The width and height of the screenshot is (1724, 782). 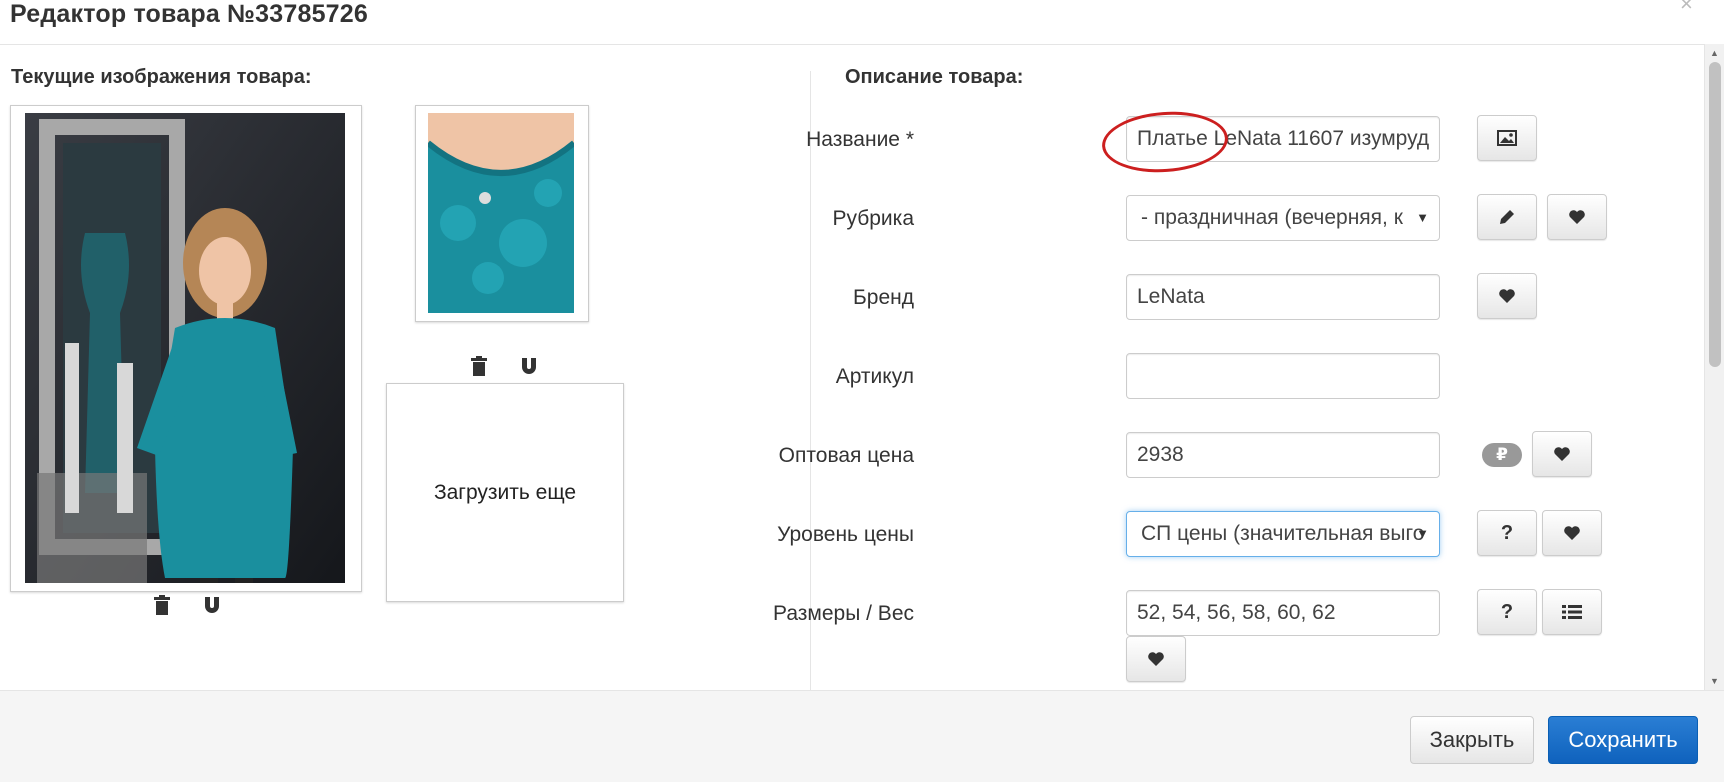 I want to click on close-icon: ×, so click(x=1686, y=8).